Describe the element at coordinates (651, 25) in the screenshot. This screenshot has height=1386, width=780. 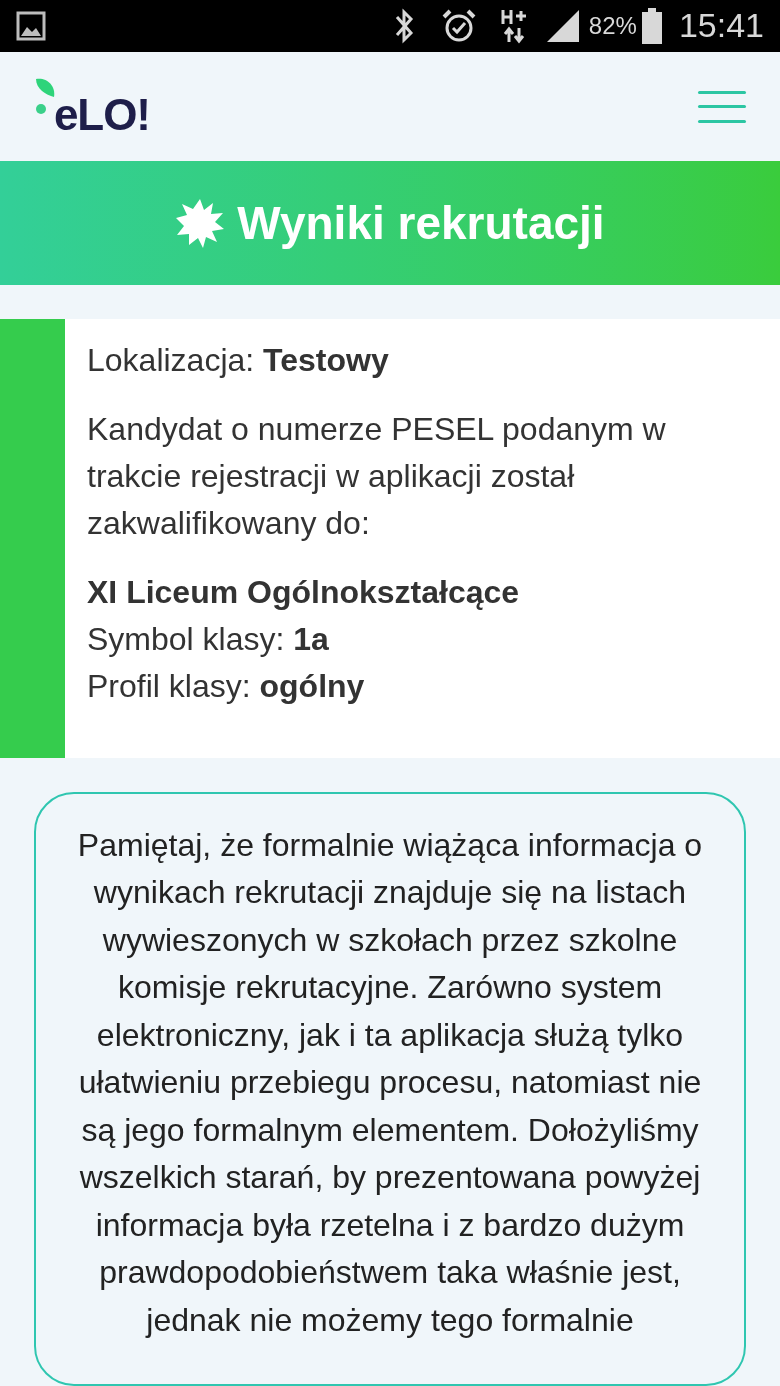
I see `battery-icon` at that location.